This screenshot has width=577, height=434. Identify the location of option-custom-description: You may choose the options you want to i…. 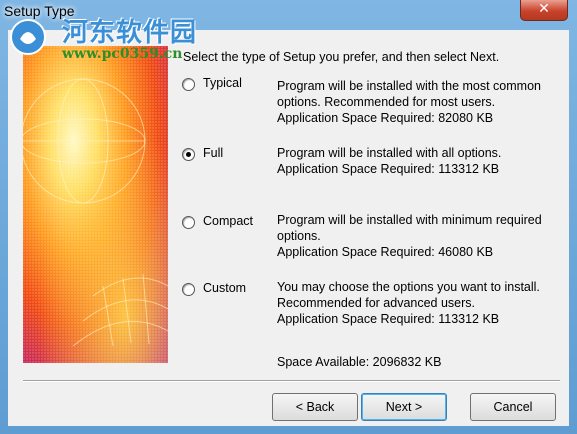
(408, 303).